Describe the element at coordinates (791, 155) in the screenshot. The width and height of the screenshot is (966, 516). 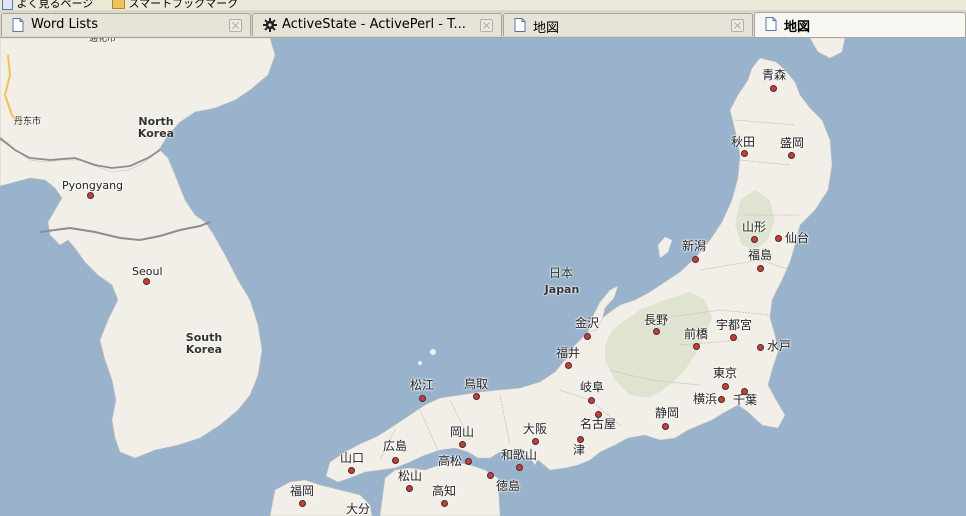
I see `city-marker-morioka` at that location.